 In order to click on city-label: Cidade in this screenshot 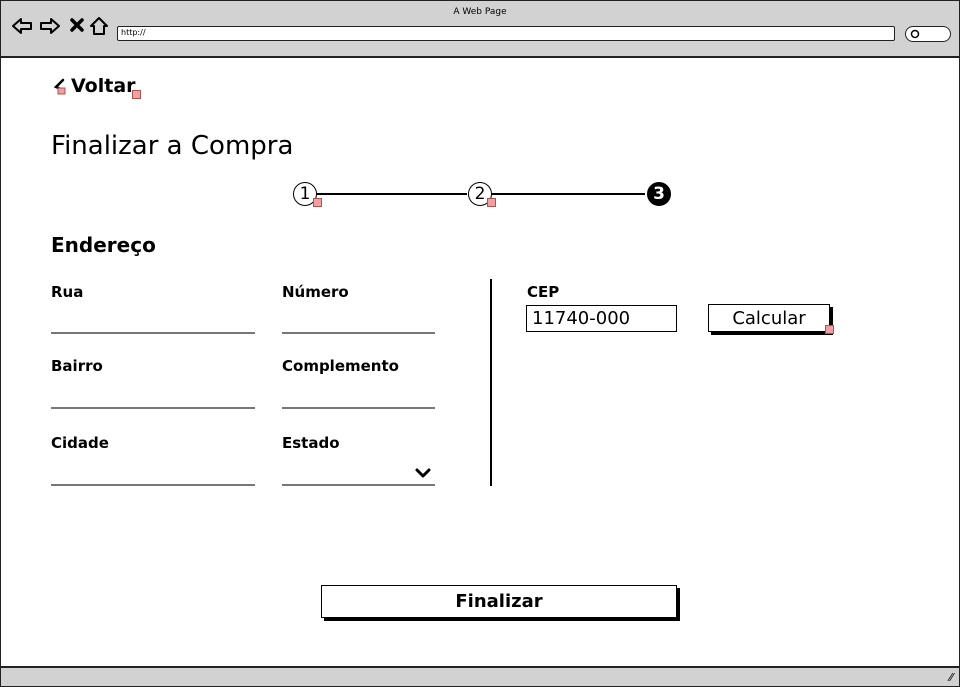, I will do `click(80, 443)`.